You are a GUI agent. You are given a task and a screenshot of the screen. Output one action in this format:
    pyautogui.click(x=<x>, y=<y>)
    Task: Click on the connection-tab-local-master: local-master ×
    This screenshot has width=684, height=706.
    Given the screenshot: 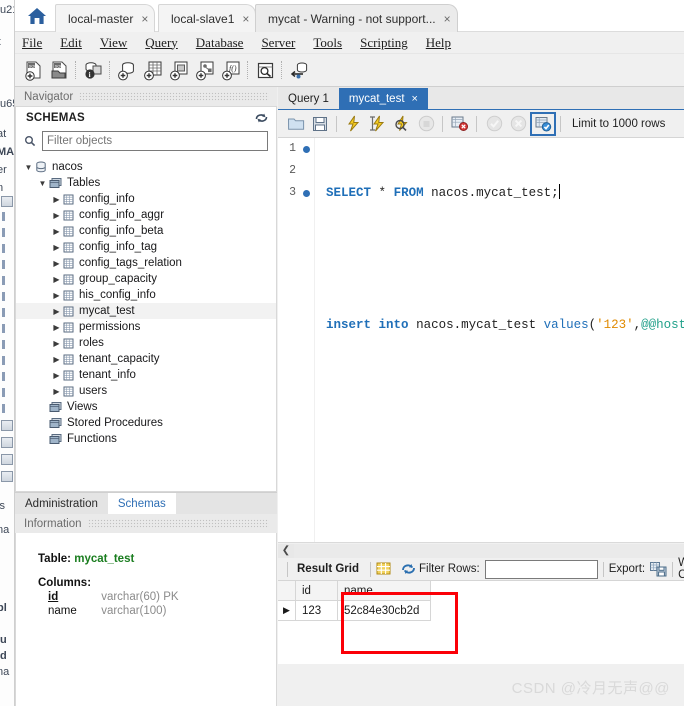 What is the action you would take?
    pyautogui.click(x=105, y=18)
    